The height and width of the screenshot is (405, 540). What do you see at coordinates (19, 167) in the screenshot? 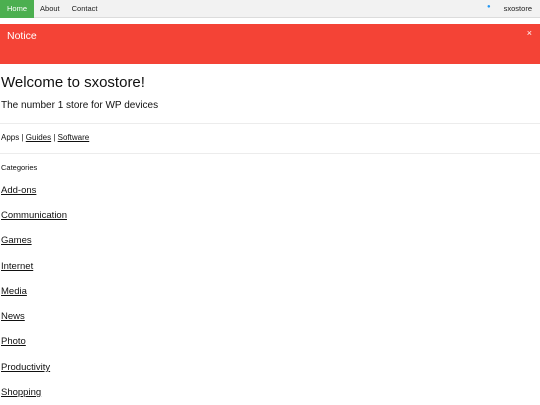
I see `categories-heading: Categories` at bounding box center [19, 167].